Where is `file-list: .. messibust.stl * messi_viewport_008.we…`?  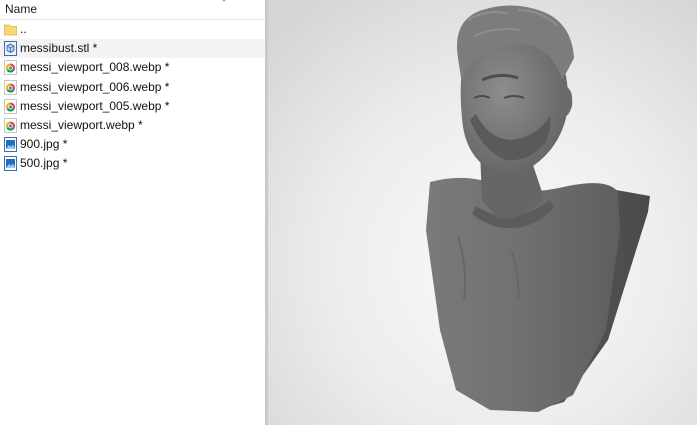 file-list: .. messibust.stl * messi_viewport_008.we… is located at coordinates (132, 97).